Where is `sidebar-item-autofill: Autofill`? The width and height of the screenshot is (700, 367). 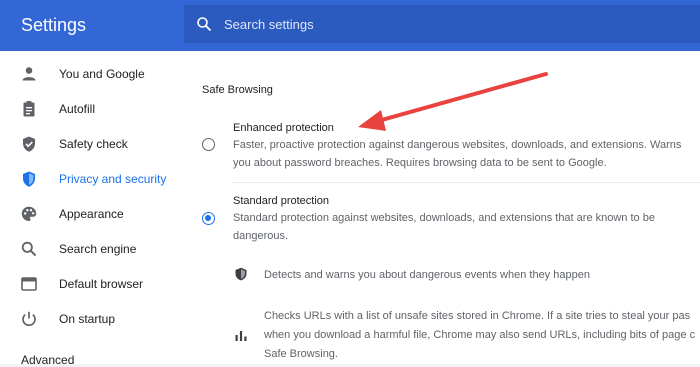
sidebar-item-autofill: Autofill is located at coordinates (92, 109).